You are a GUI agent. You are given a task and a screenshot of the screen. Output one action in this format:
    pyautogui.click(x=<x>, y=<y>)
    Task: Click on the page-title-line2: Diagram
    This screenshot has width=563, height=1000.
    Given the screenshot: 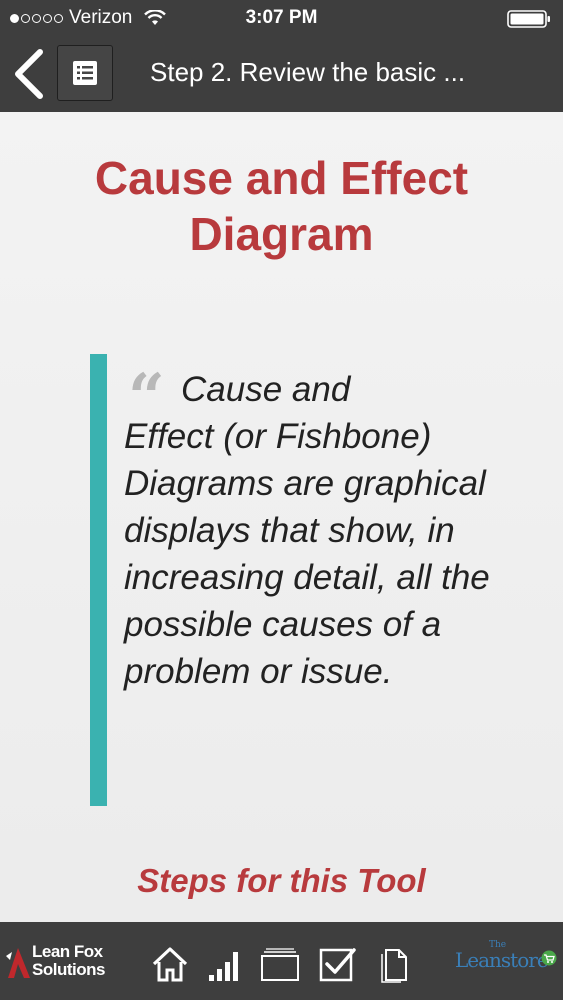 What is the action you would take?
    pyautogui.click(x=281, y=234)
    